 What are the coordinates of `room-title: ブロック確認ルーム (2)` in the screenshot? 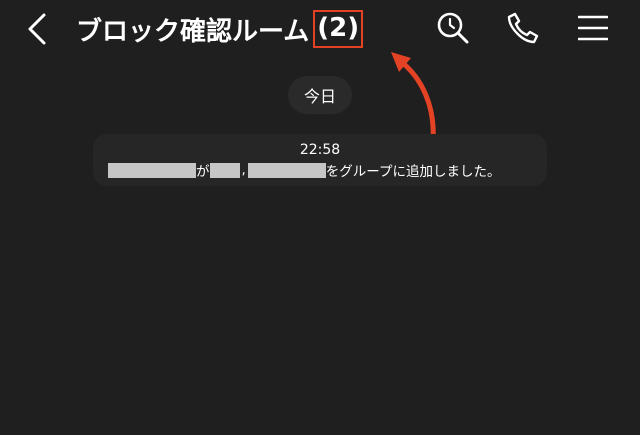 It's located at (220, 29).